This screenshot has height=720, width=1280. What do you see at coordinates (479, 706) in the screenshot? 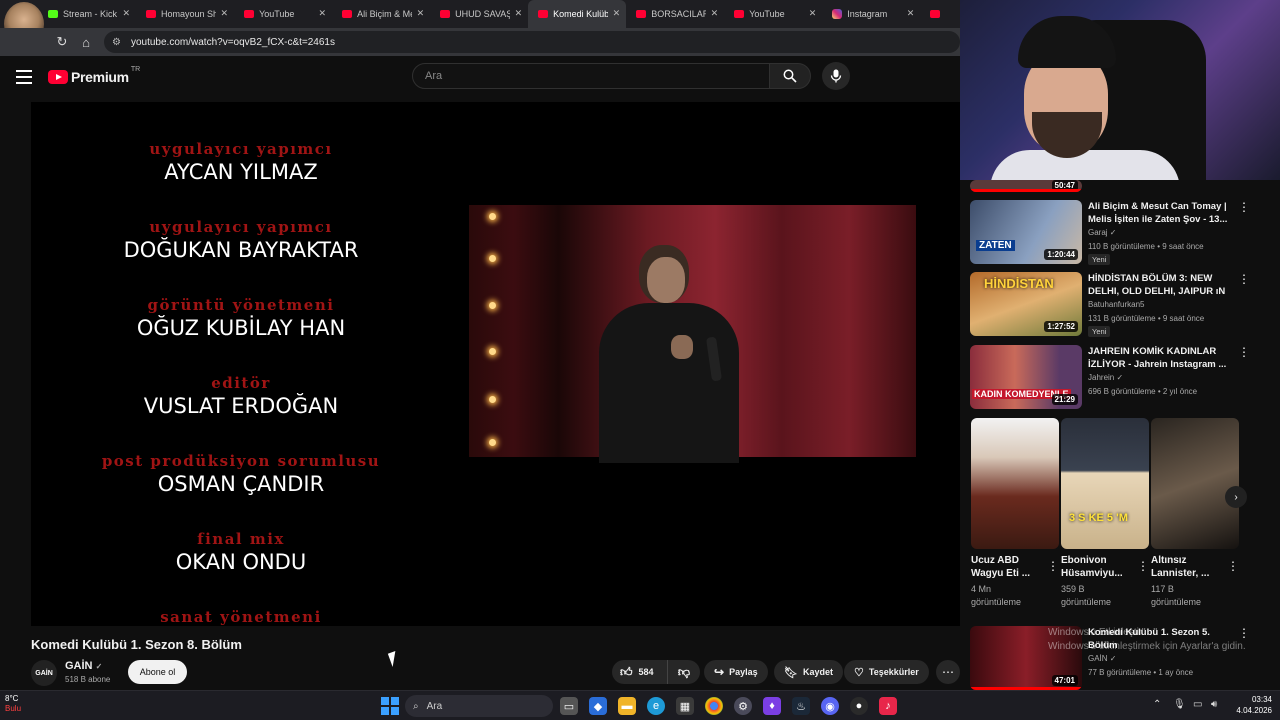
I see `taskbar-search: ⌕ Ara` at bounding box center [479, 706].